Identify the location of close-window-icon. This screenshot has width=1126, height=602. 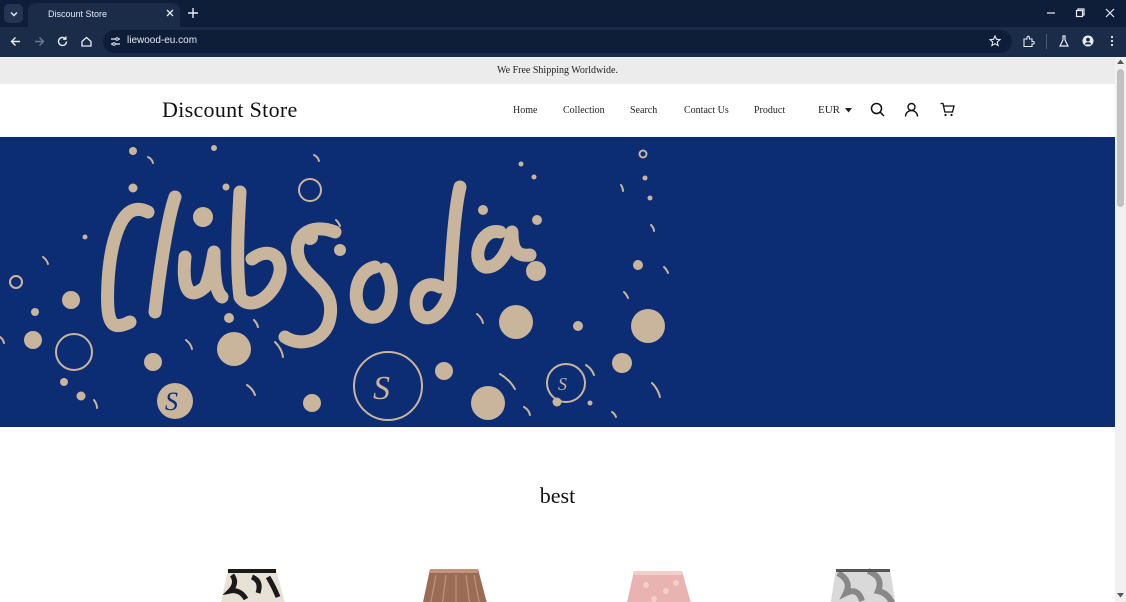
(1110, 13).